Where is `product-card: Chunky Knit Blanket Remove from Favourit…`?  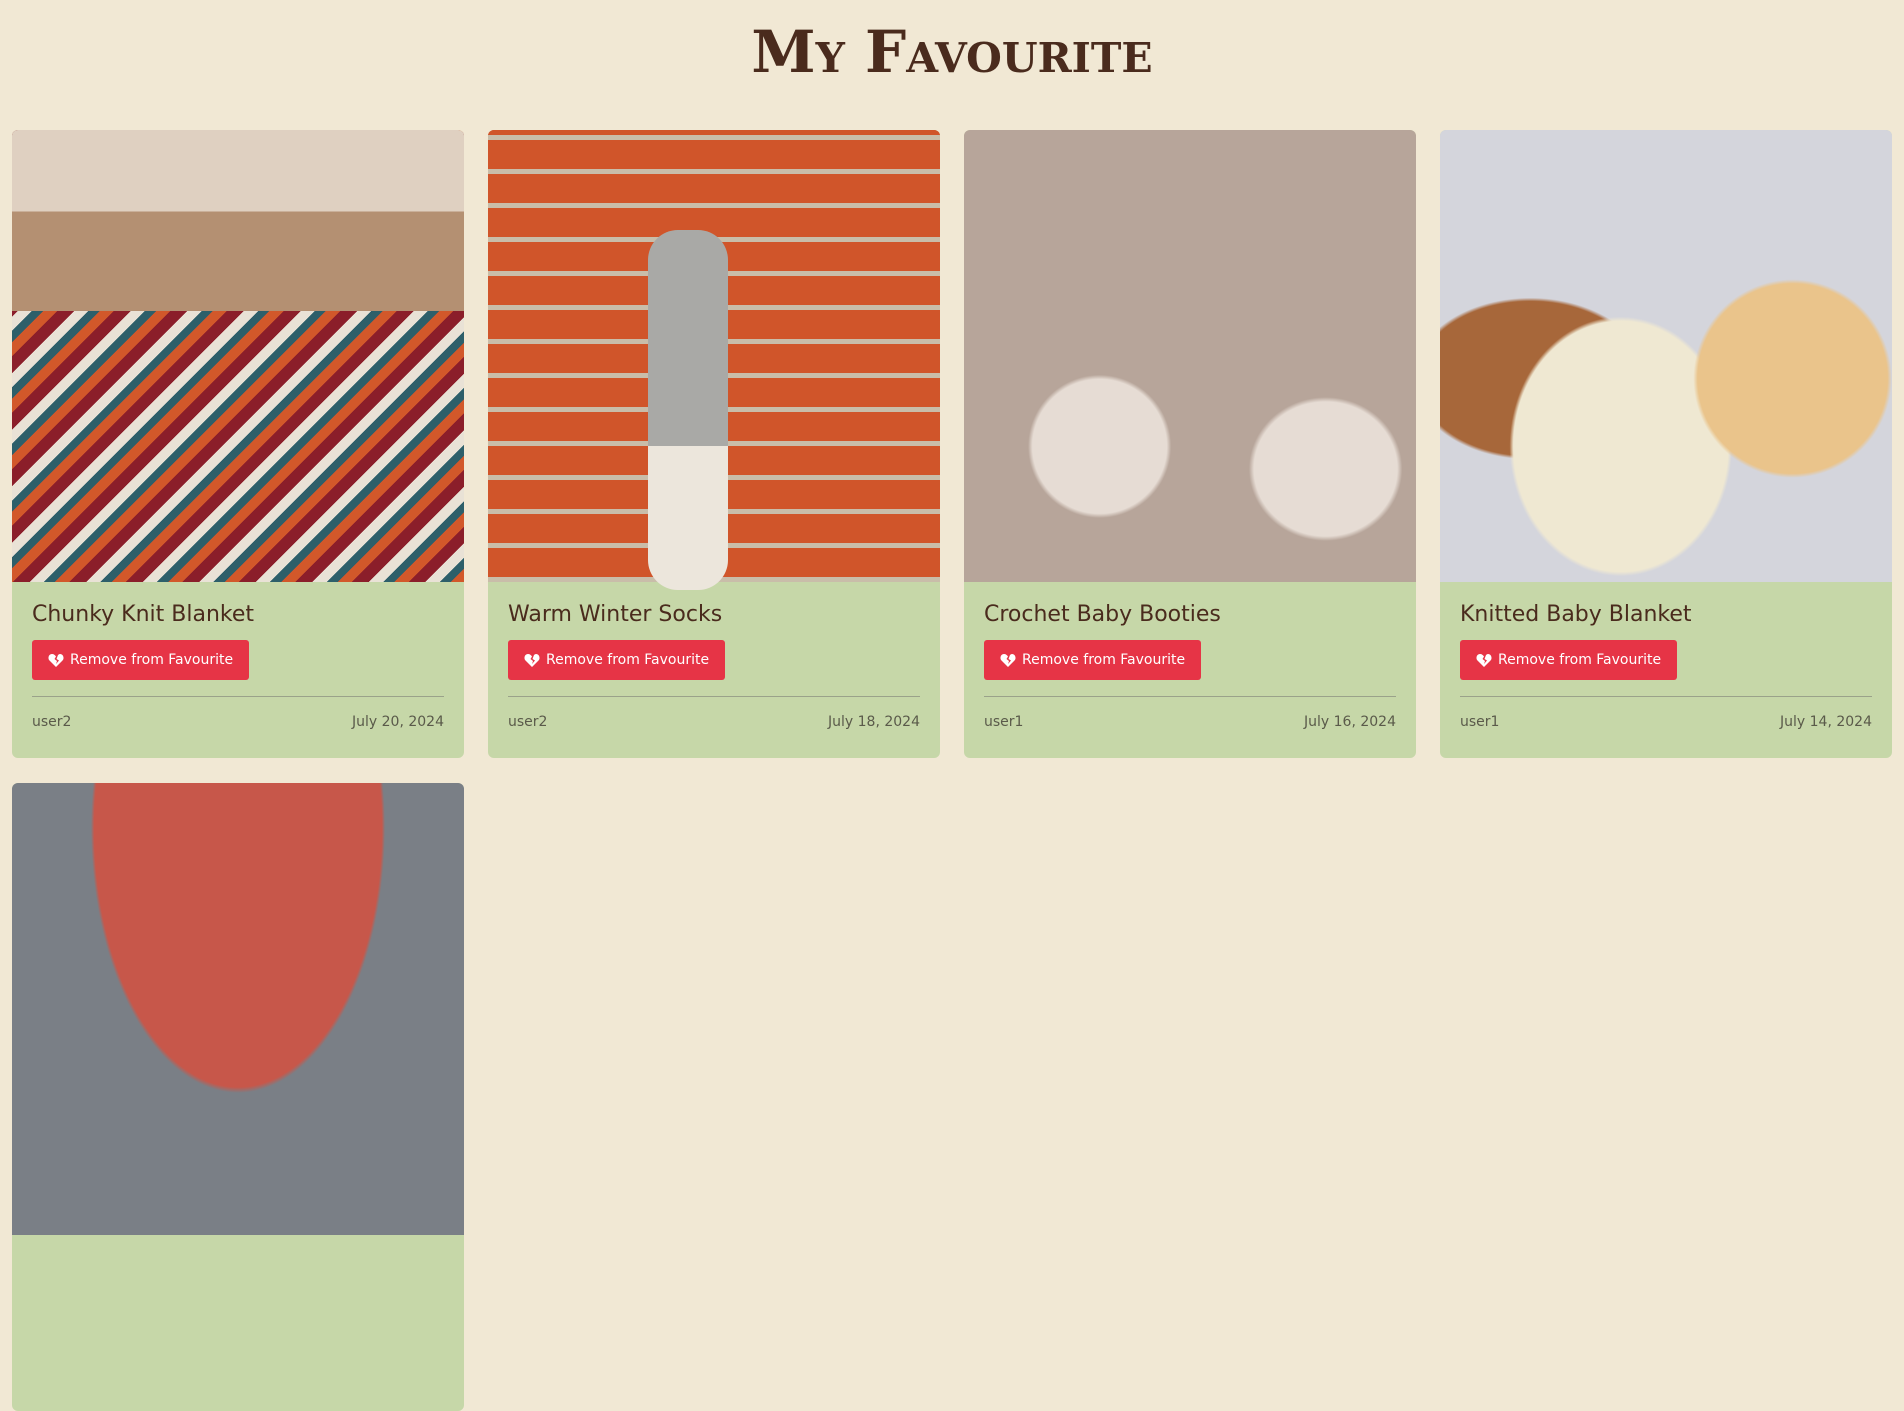 product-card: Chunky Knit Blanket Remove from Favourit… is located at coordinates (238, 444).